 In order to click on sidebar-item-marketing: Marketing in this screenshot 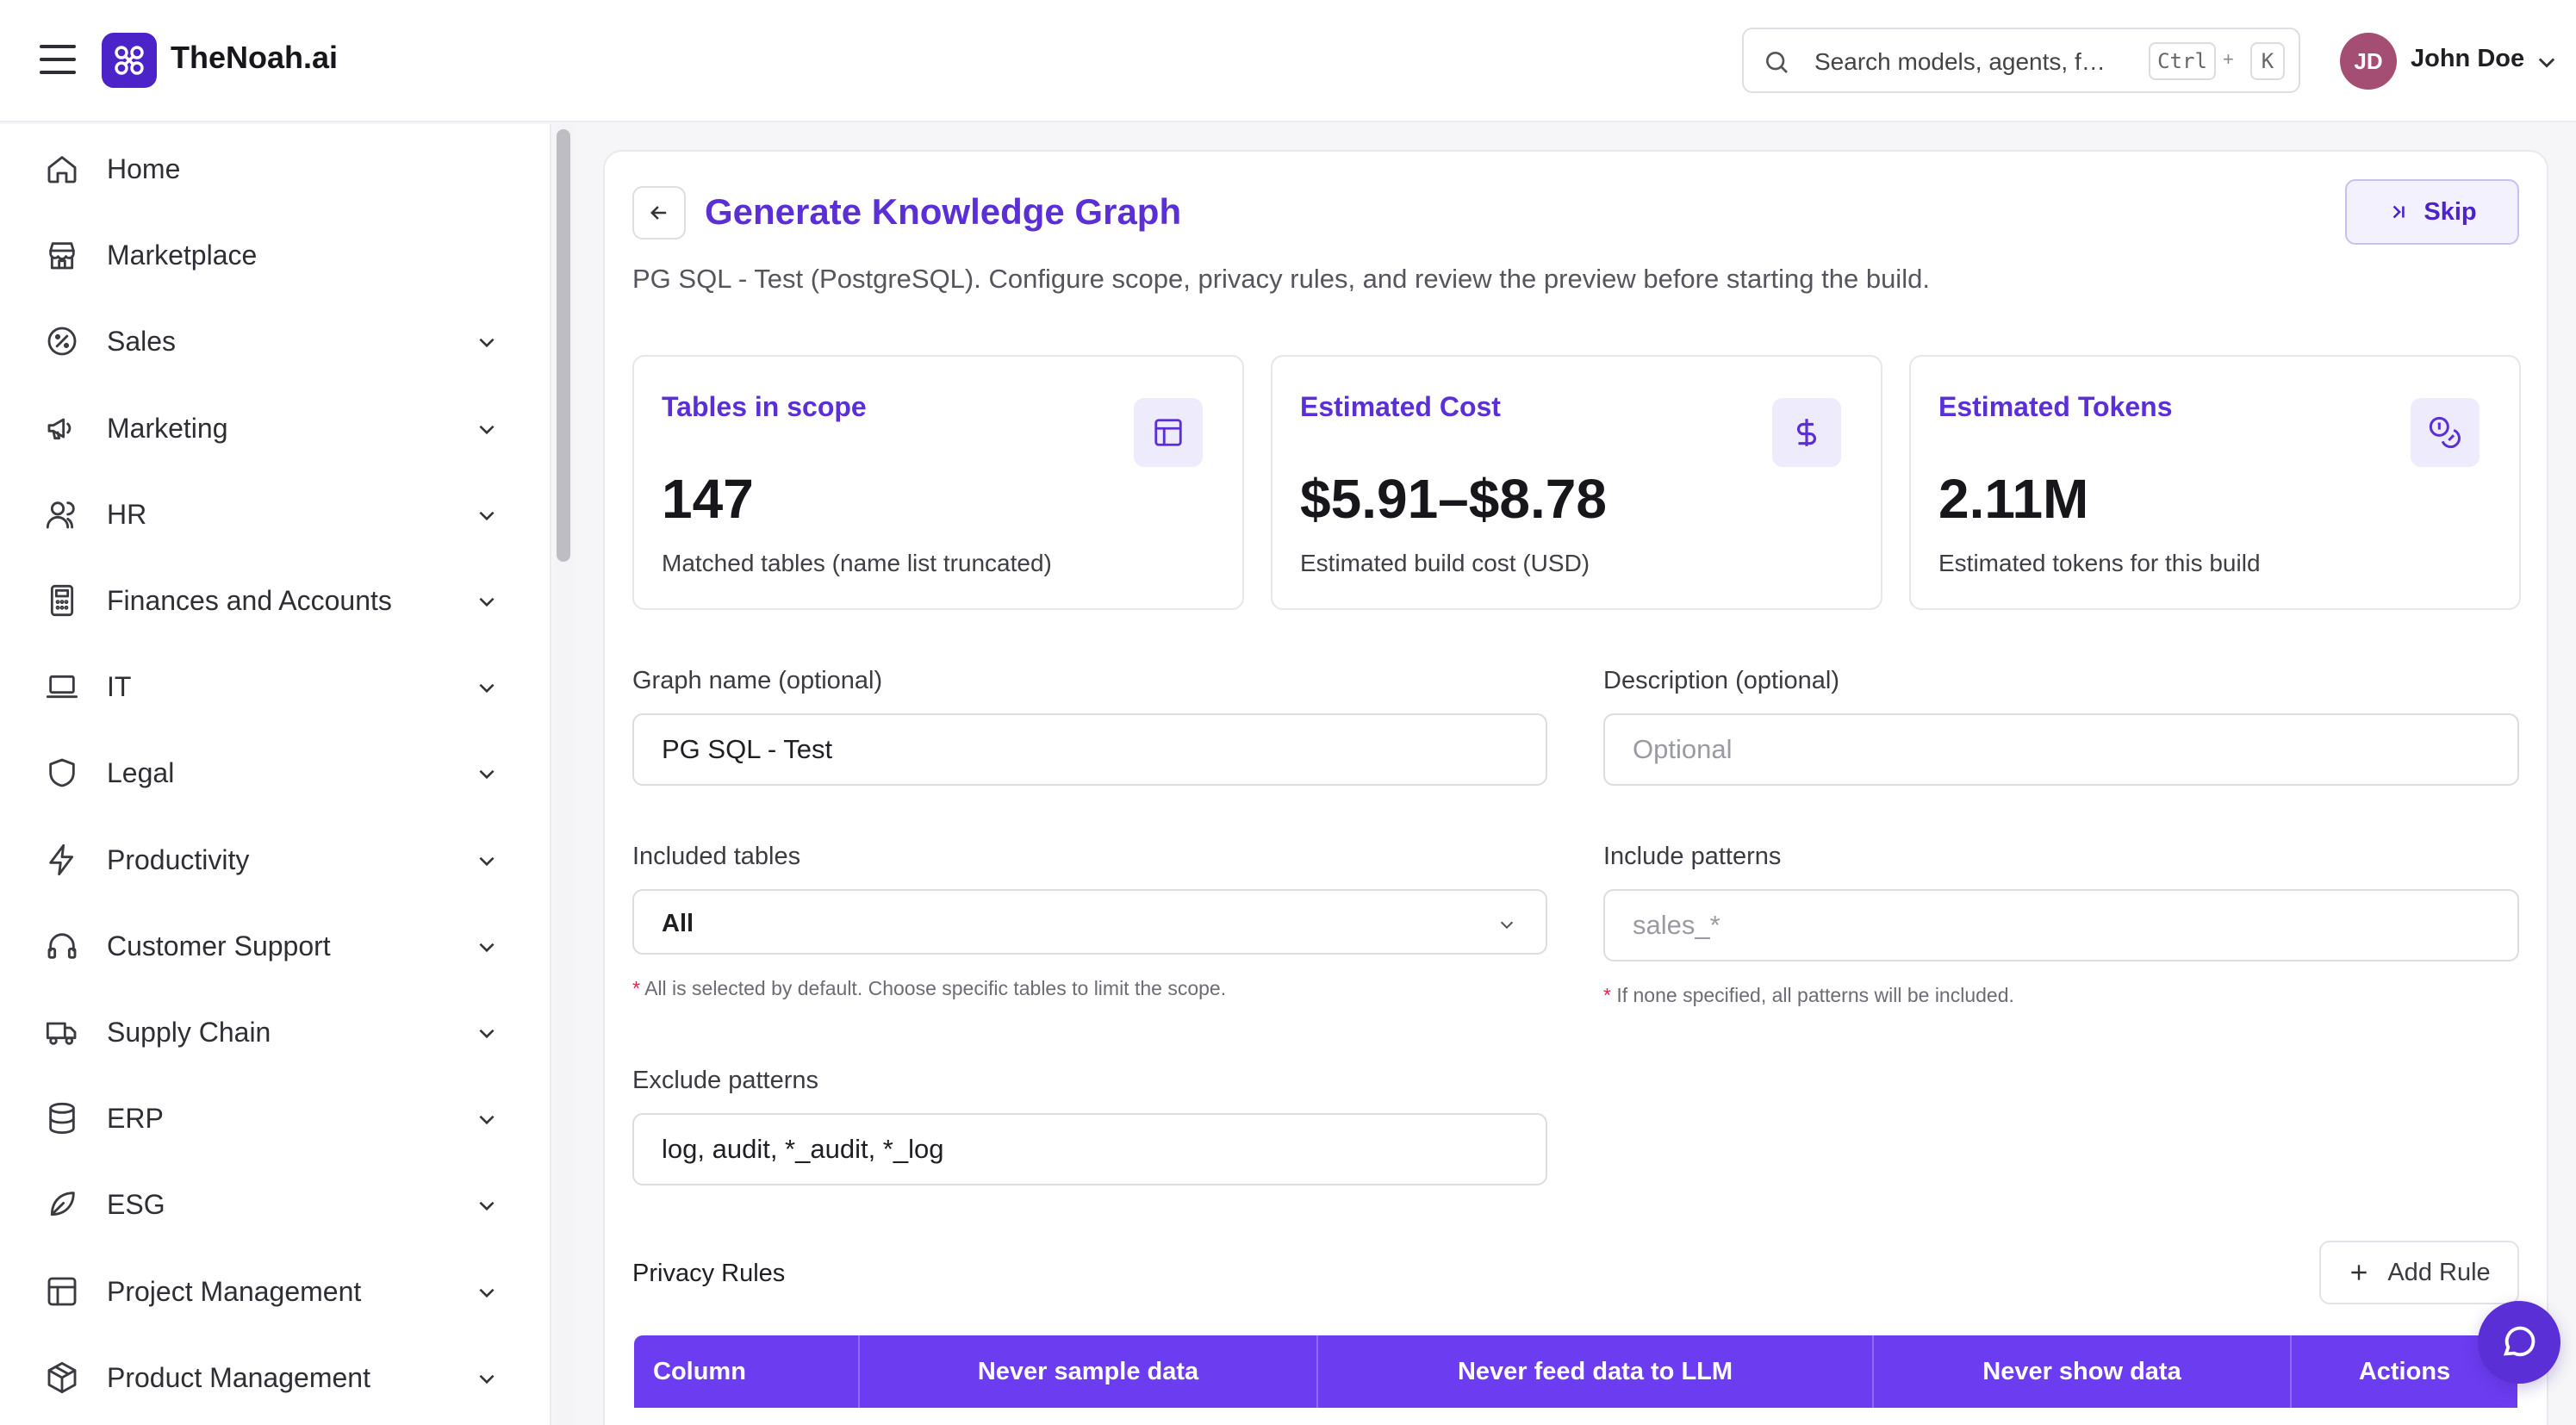, I will do `click(263, 428)`.